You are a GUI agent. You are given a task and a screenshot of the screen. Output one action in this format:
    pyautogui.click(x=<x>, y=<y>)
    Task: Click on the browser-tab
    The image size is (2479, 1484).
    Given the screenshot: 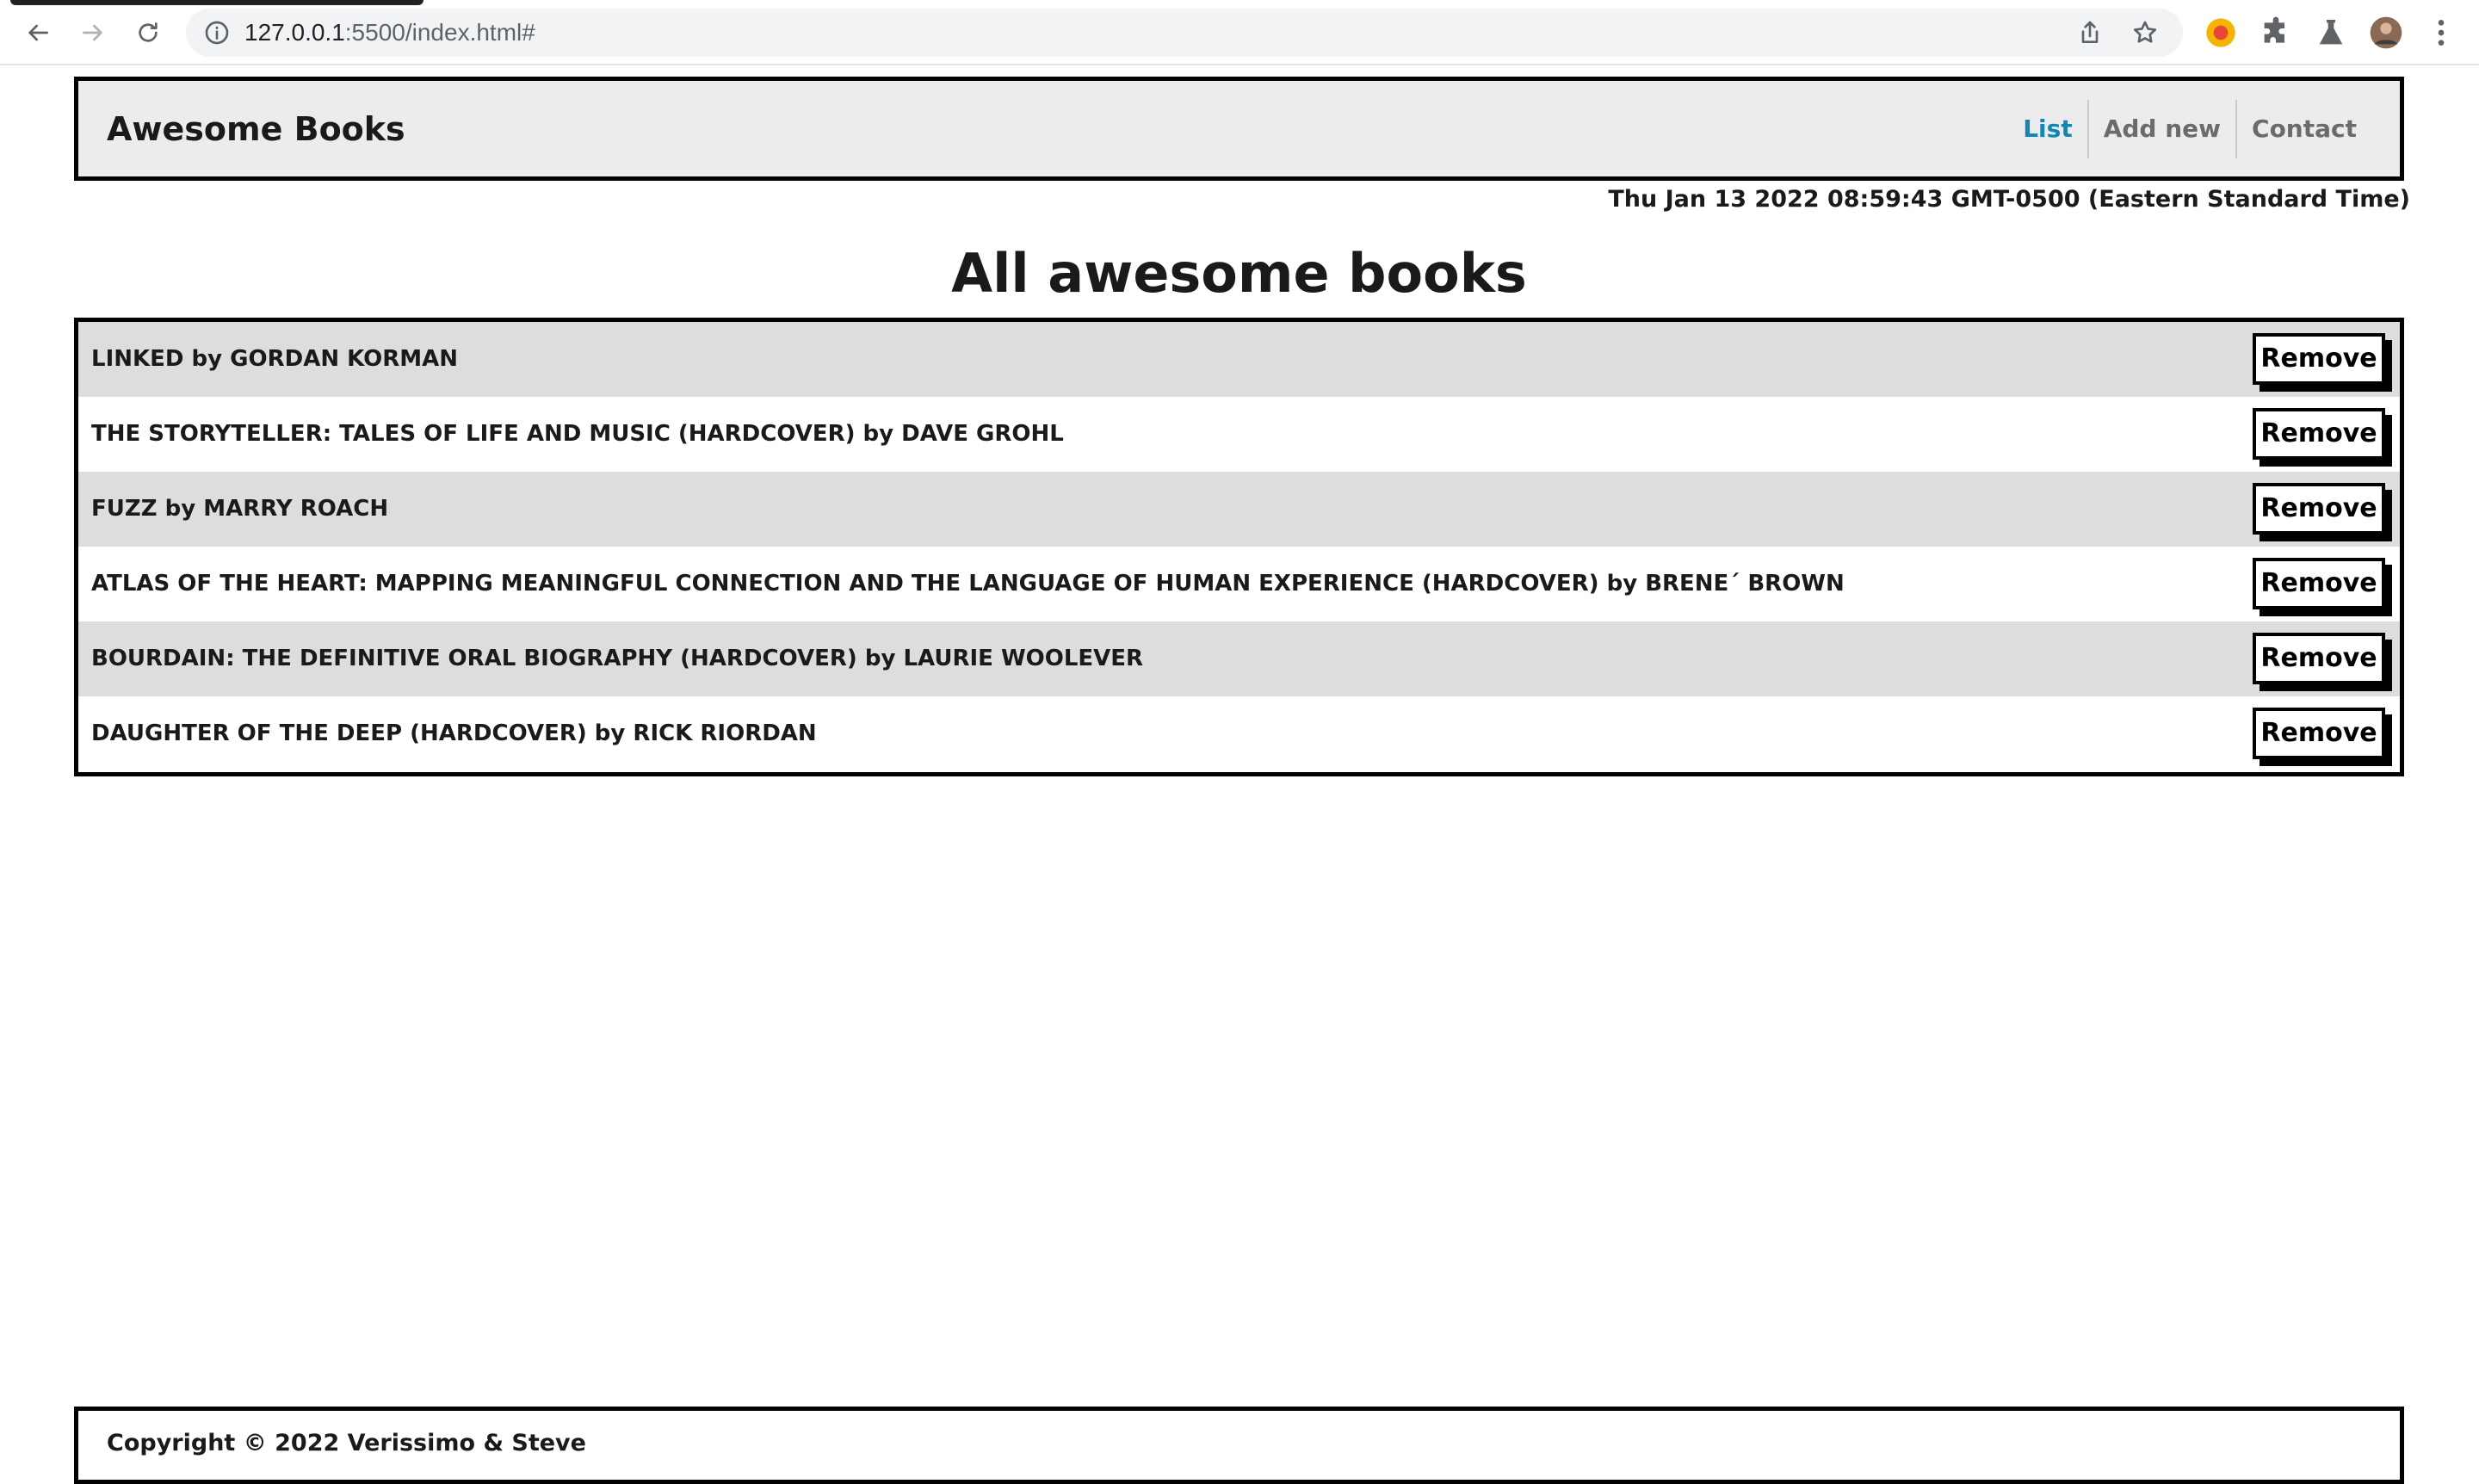 What is the action you would take?
    pyautogui.click(x=216, y=2)
    